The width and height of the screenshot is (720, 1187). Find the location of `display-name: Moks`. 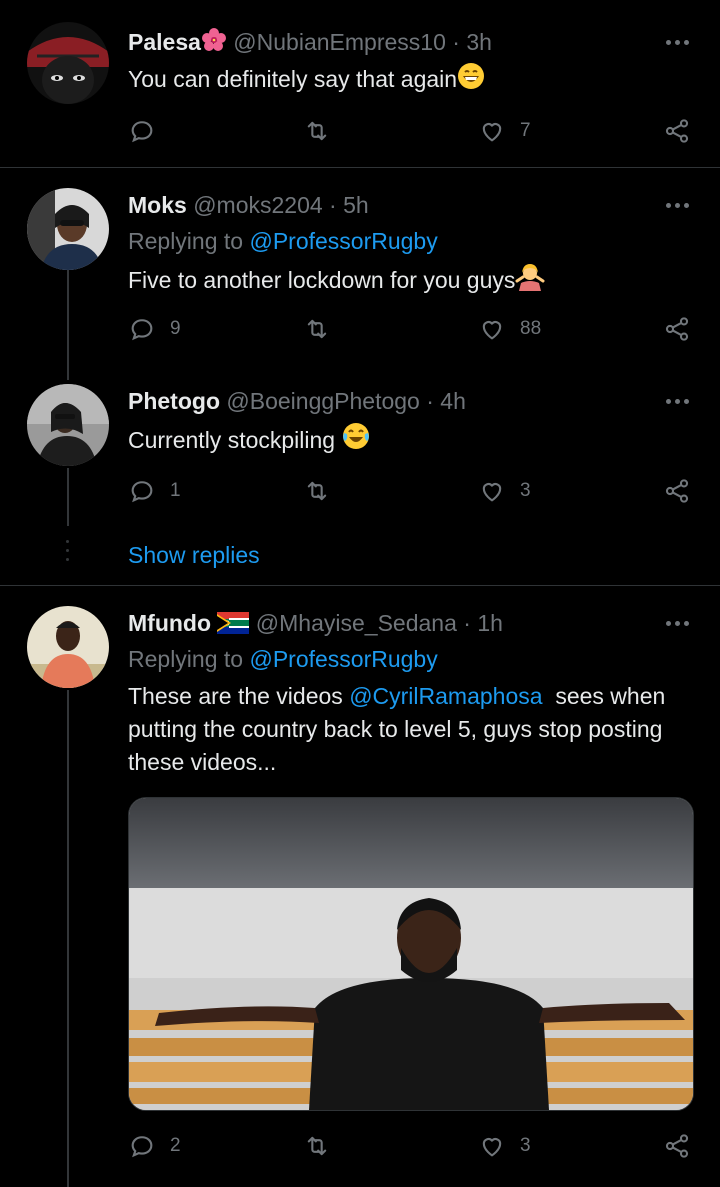

display-name: Moks is located at coordinates (157, 205).